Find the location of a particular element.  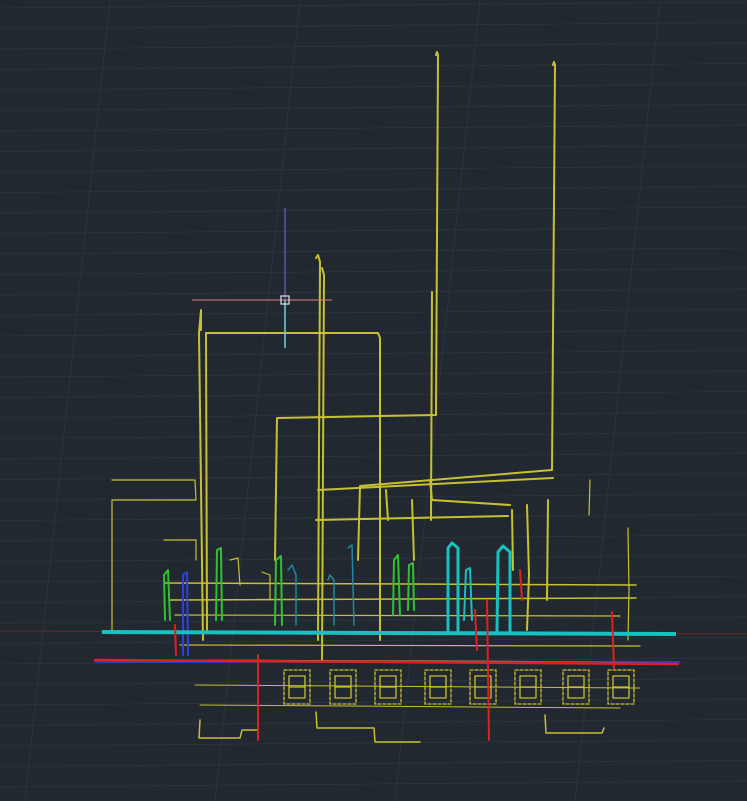

equipment-outline is located at coordinates (180, 550).